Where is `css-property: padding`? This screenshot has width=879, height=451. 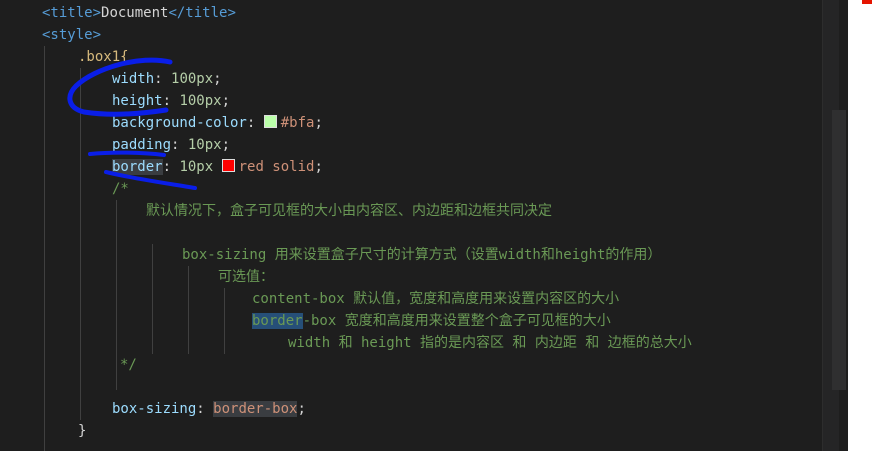 css-property: padding is located at coordinates (142, 145).